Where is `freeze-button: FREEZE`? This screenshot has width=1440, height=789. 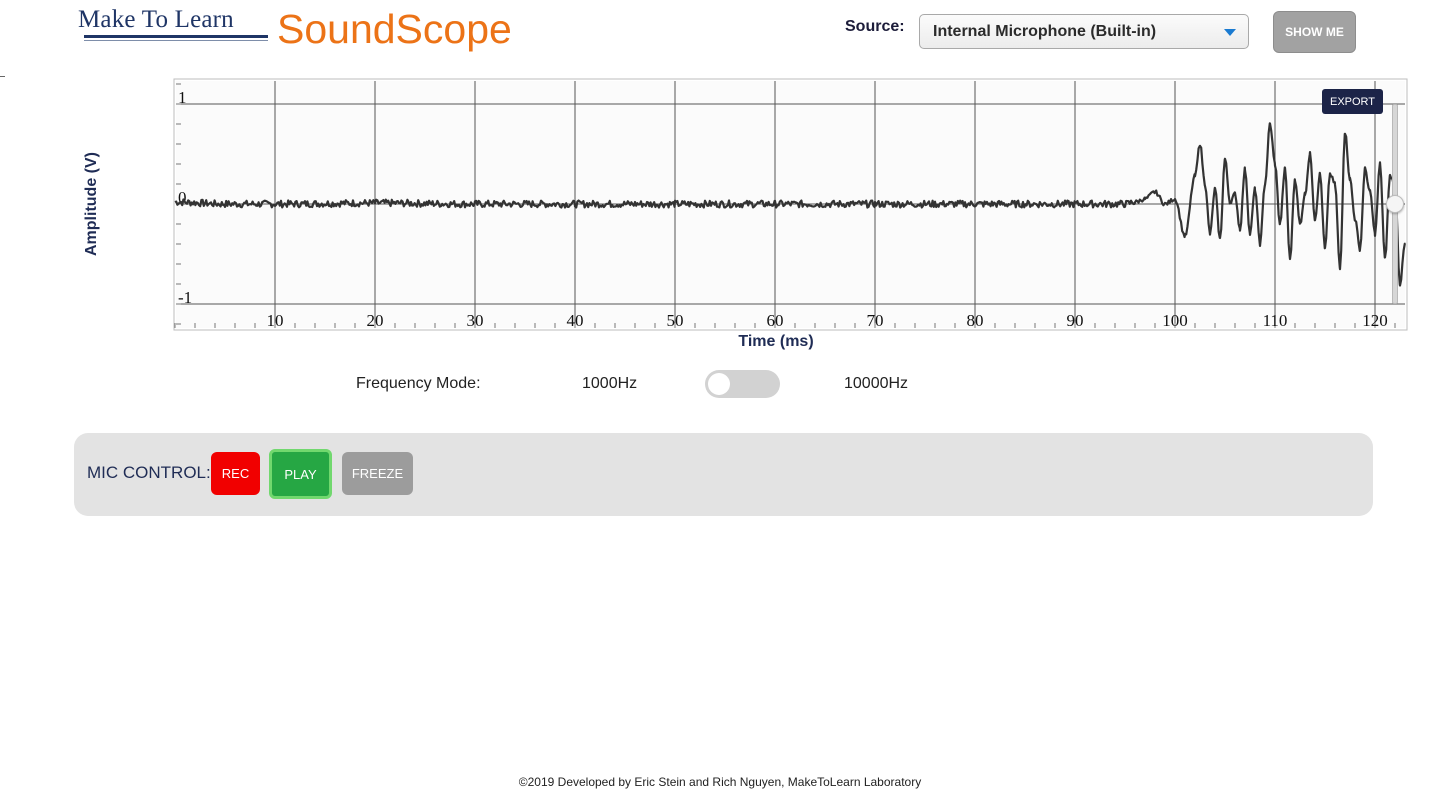 freeze-button: FREEZE is located at coordinates (377, 473).